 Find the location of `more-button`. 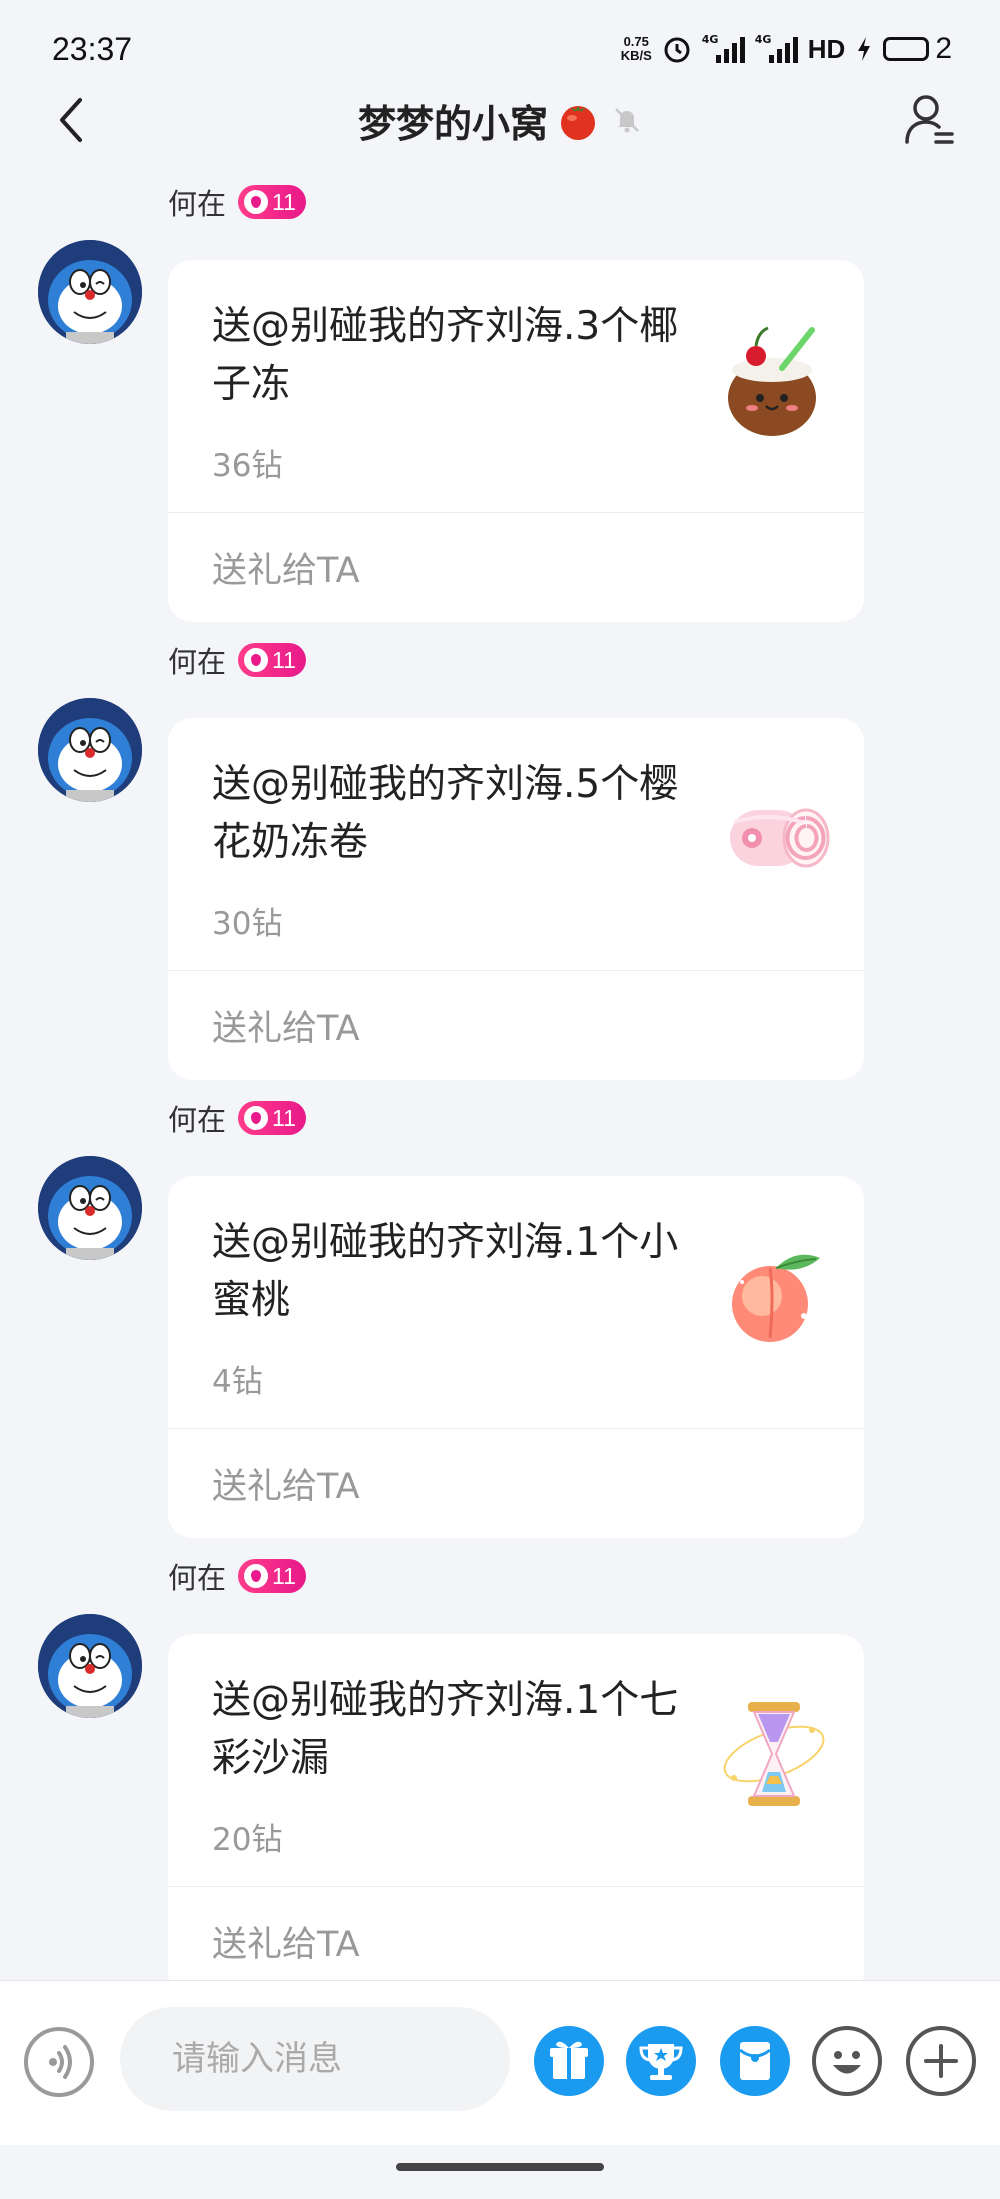

more-button is located at coordinates (941, 2061).